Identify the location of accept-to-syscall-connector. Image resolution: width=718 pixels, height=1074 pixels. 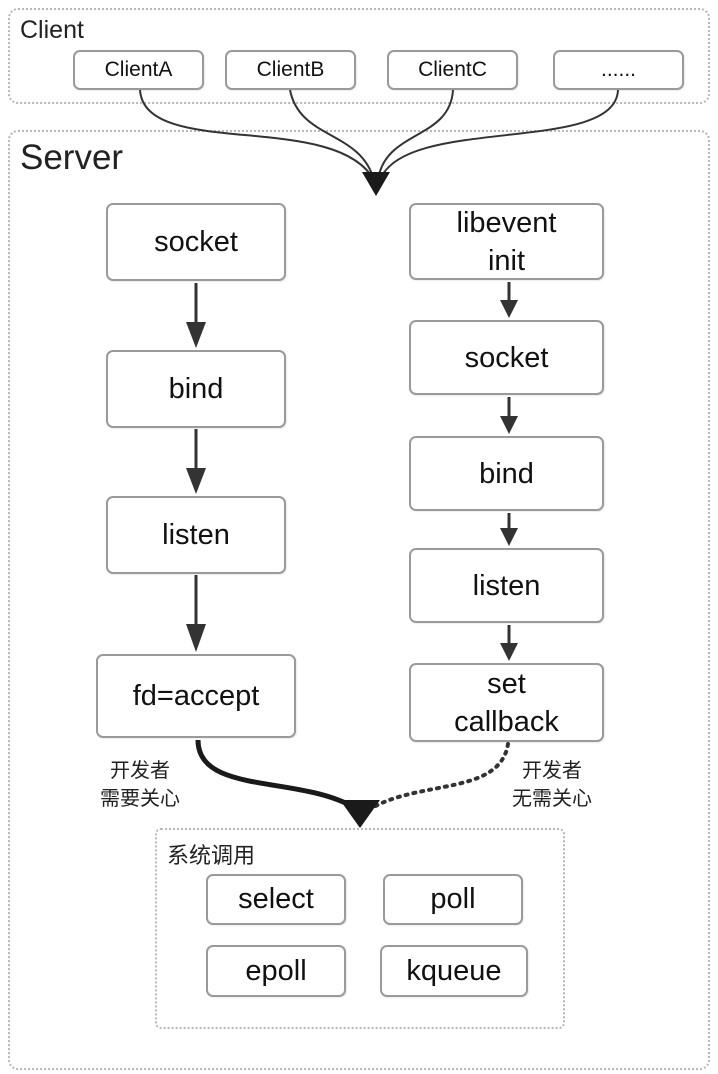
(276, 775).